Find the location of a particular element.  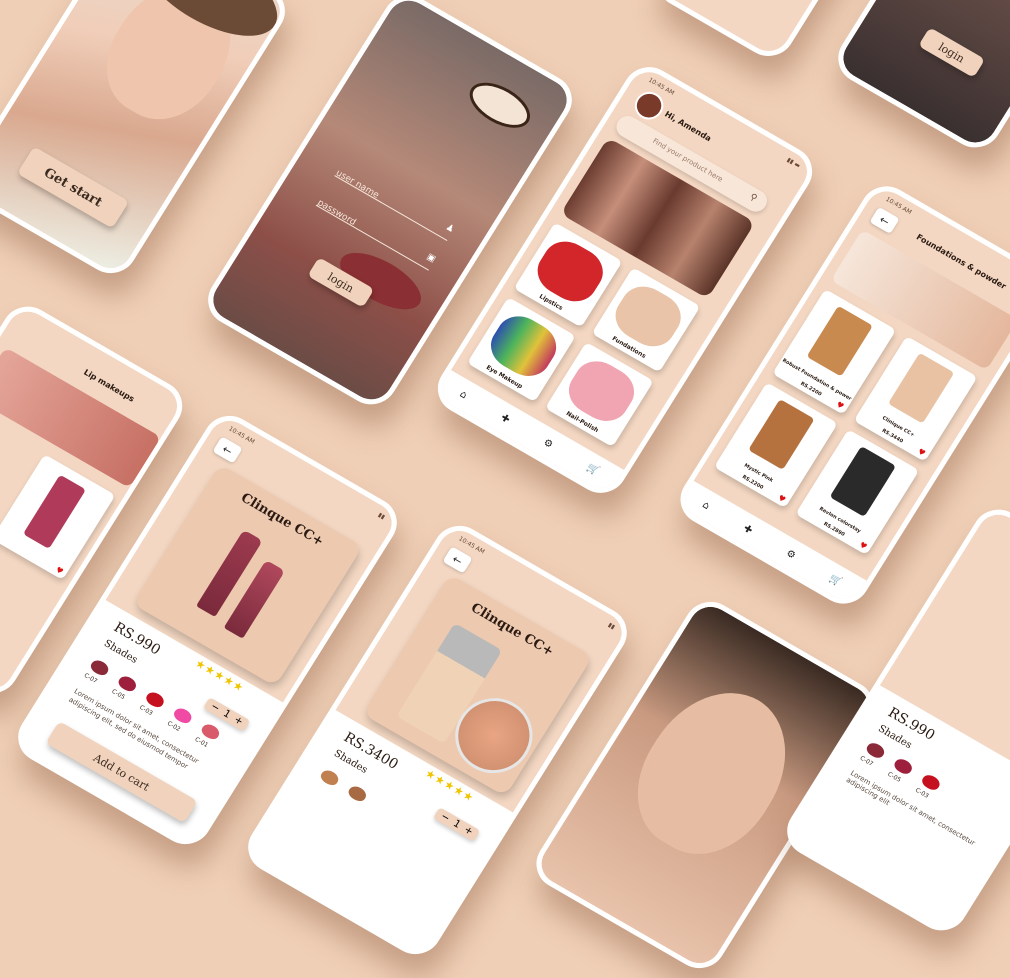

login-screen: login is located at coordinates (922, 75).